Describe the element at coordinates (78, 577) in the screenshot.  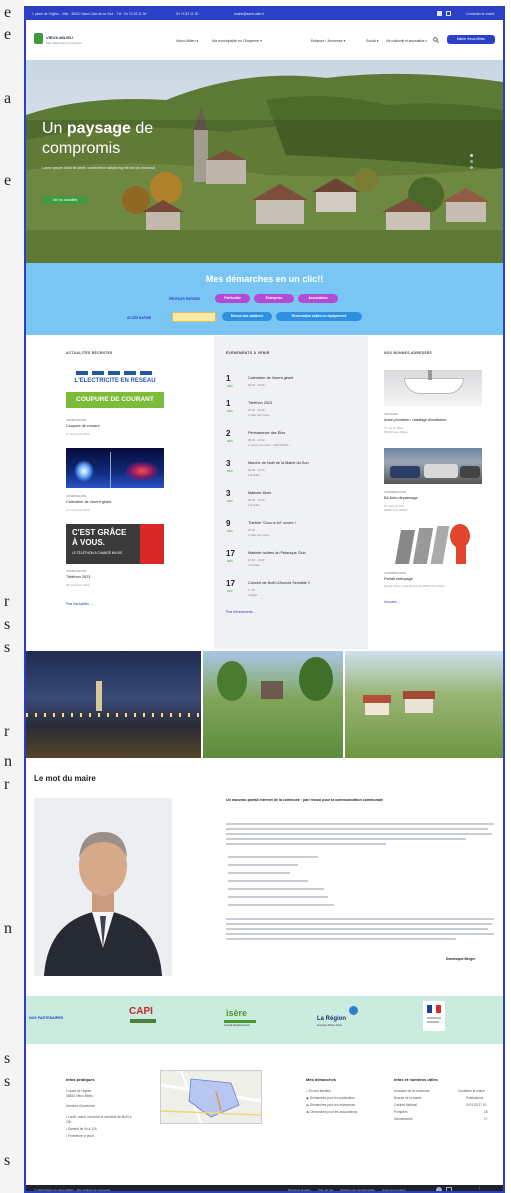
I see `news-title: Téléthon 2023` at that location.